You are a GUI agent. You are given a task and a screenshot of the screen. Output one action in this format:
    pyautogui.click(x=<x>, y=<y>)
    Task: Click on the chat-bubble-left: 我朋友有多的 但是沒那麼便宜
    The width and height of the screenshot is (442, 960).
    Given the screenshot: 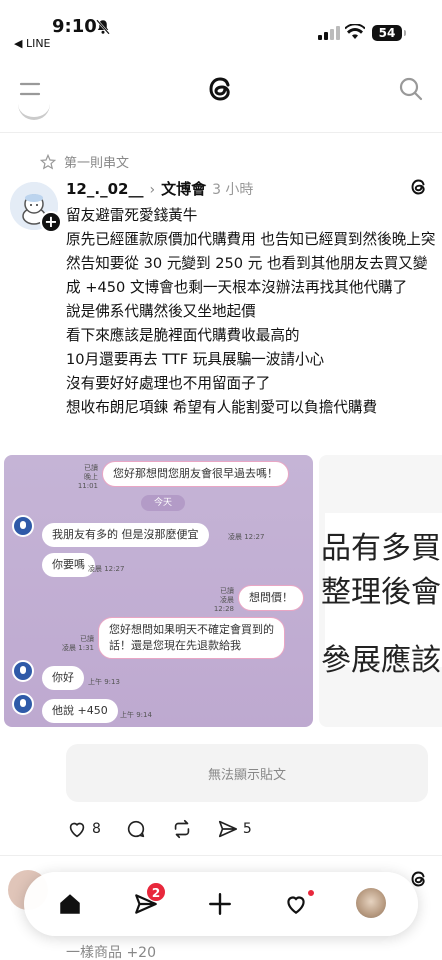 What is the action you would take?
    pyautogui.click(x=125, y=535)
    